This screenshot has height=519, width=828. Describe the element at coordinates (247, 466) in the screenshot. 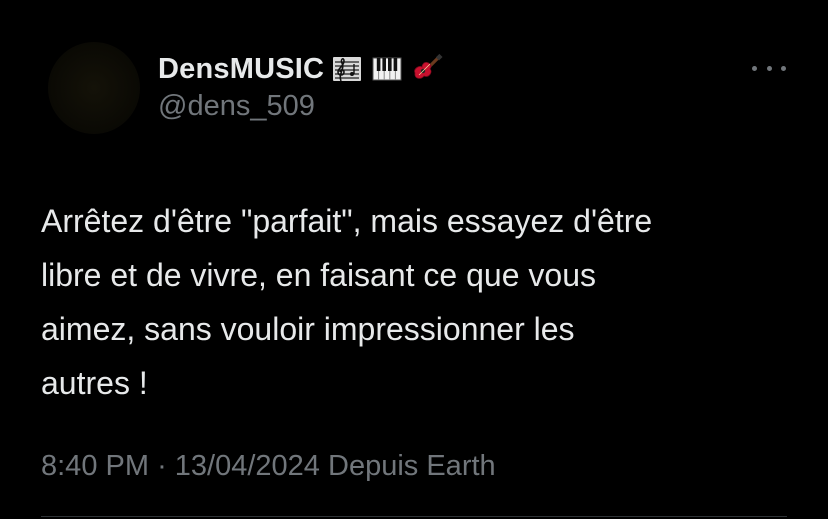

I see `tweet-date: 13/04/2024` at that location.